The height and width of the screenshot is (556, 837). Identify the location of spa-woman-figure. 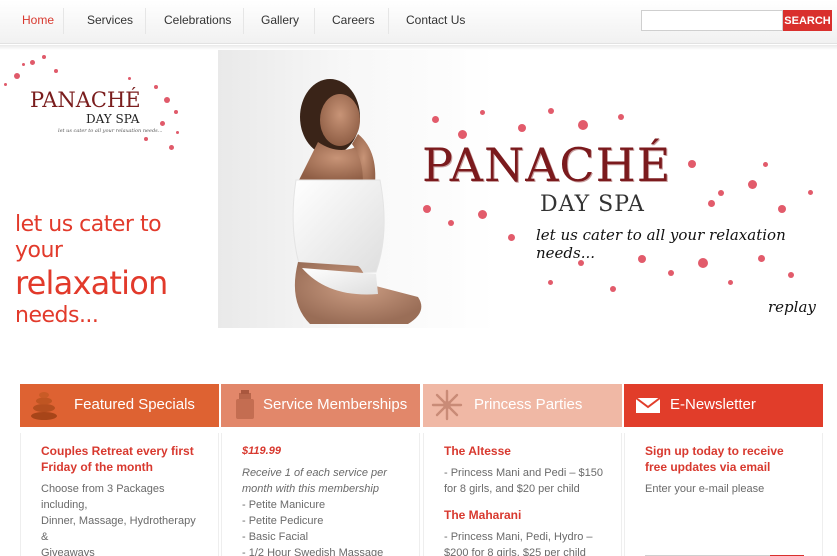
(357, 201).